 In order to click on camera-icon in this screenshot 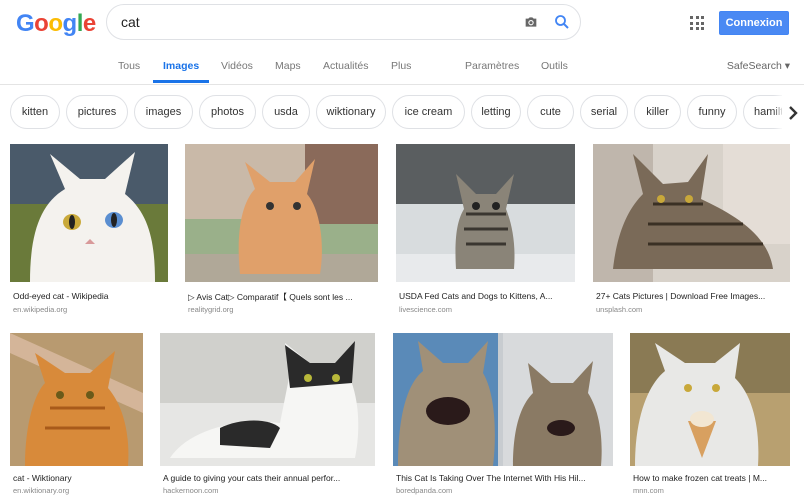, I will do `click(531, 22)`.